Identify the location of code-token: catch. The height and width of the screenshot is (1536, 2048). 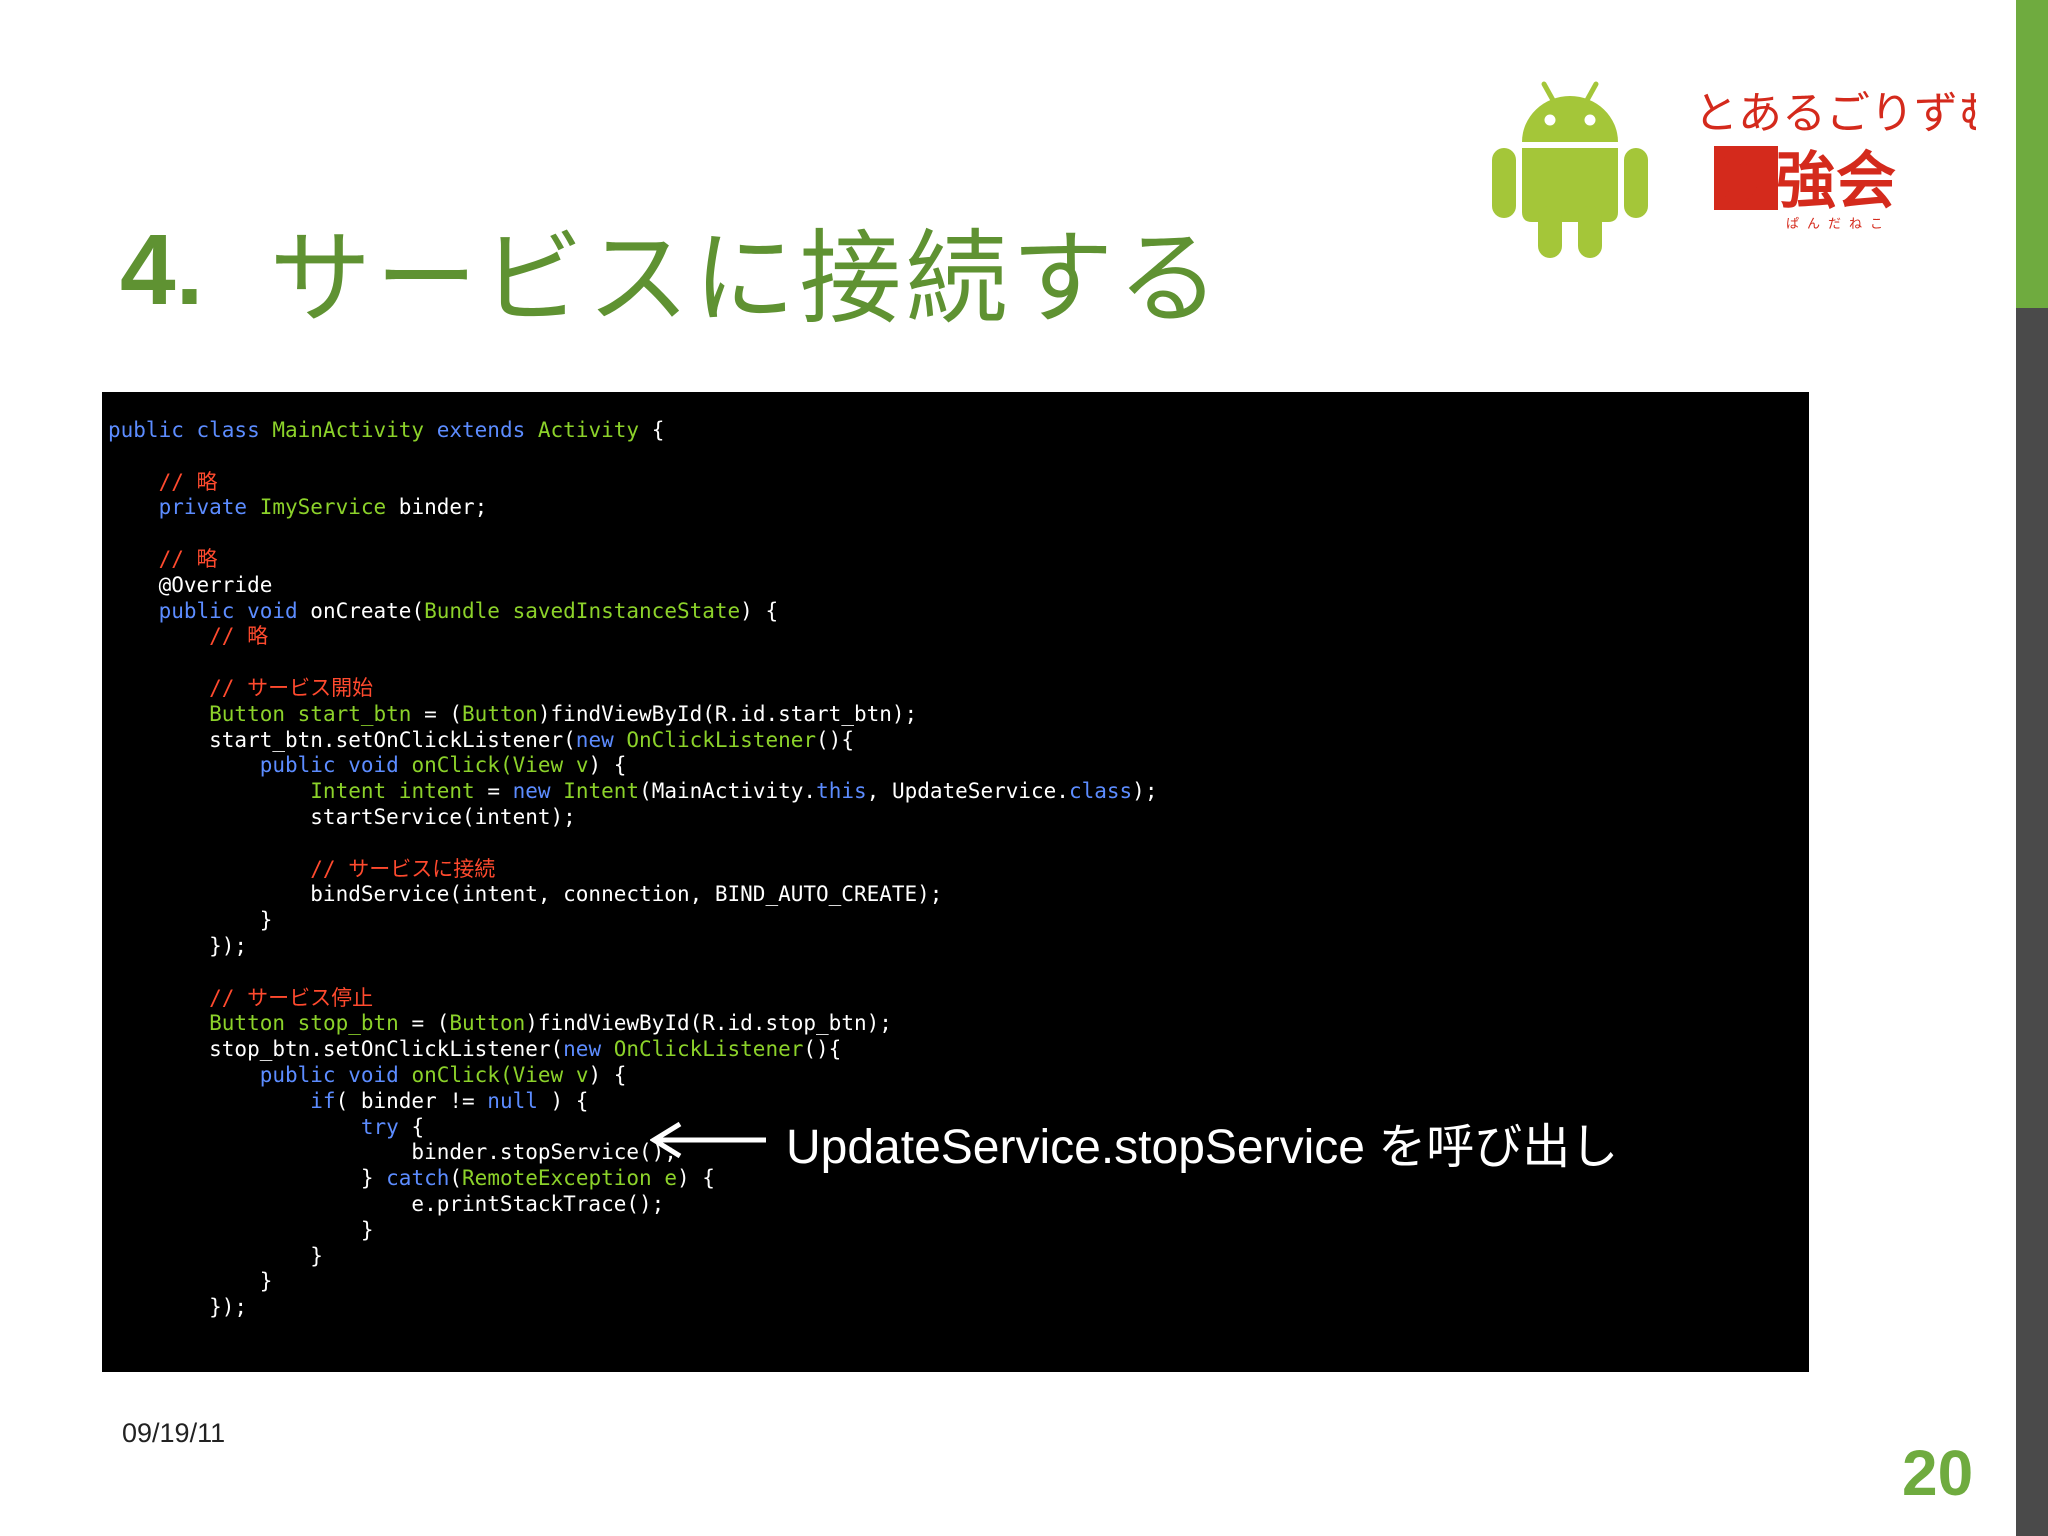
(418, 1178).